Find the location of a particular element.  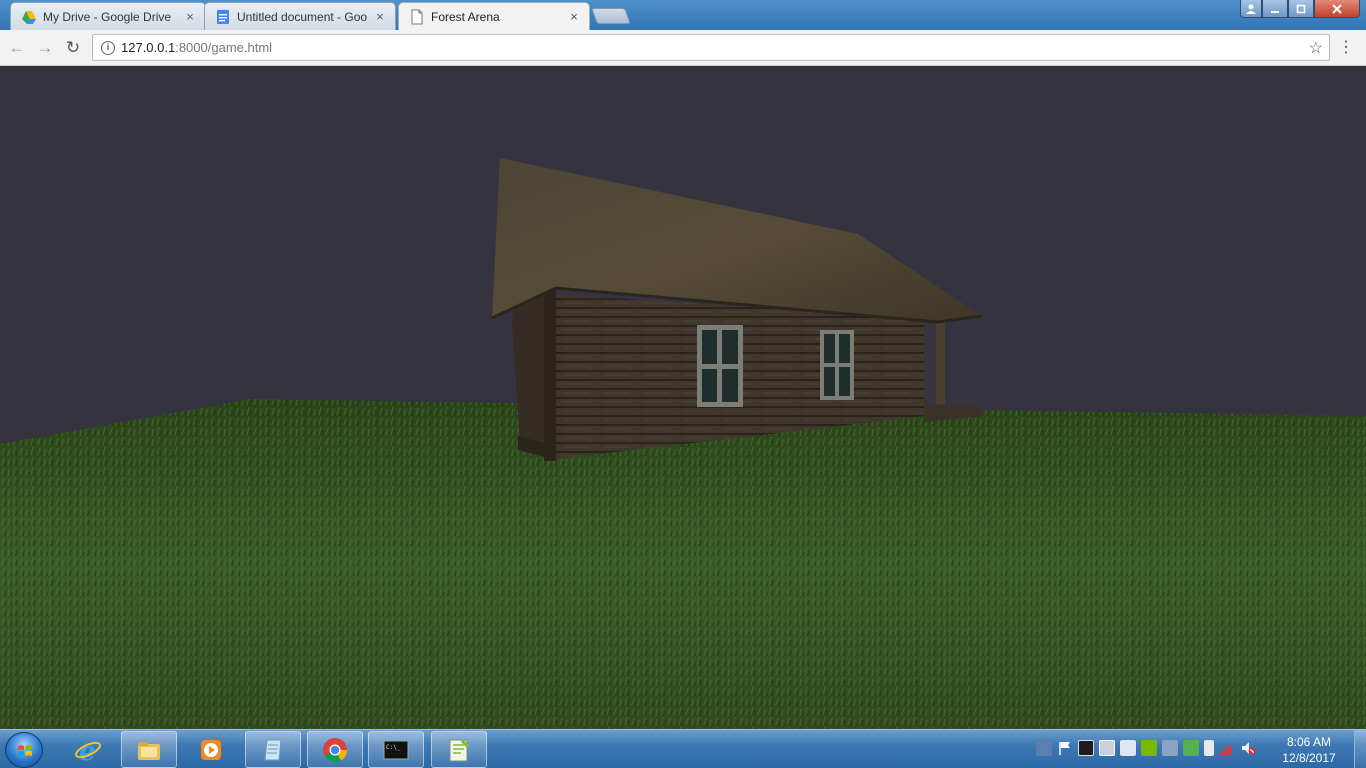

security-icon is located at coordinates (1191, 748).